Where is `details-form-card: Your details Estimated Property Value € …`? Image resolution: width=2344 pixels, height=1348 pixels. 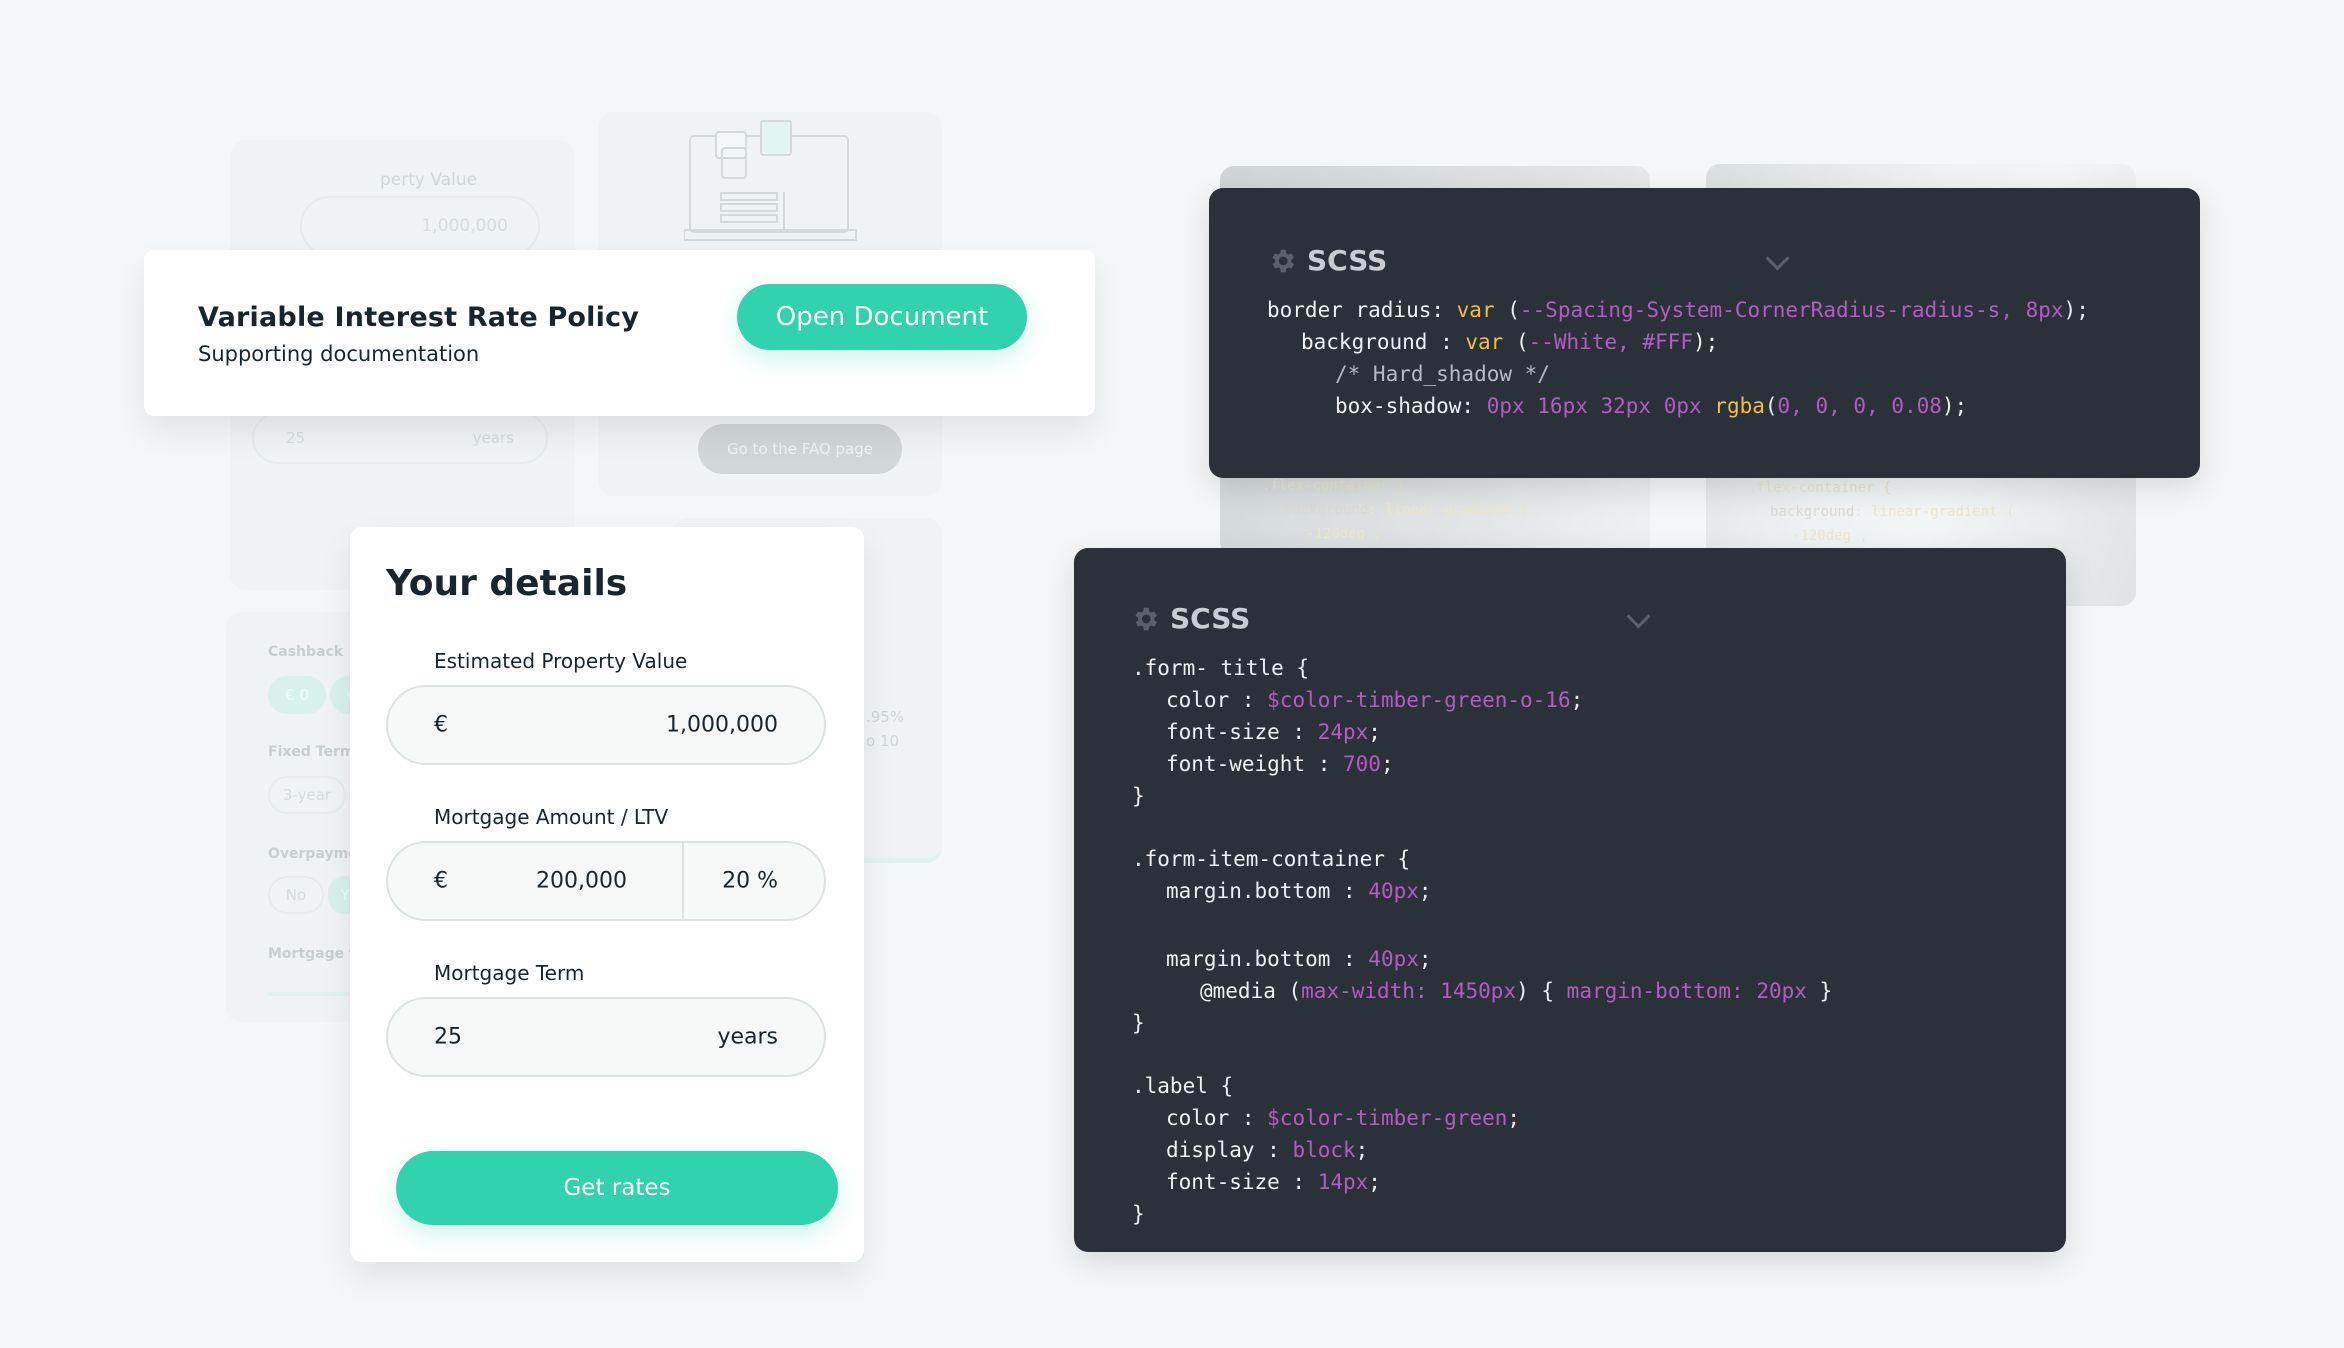
details-form-card: Your details Estimated Property Value € … is located at coordinates (607, 894).